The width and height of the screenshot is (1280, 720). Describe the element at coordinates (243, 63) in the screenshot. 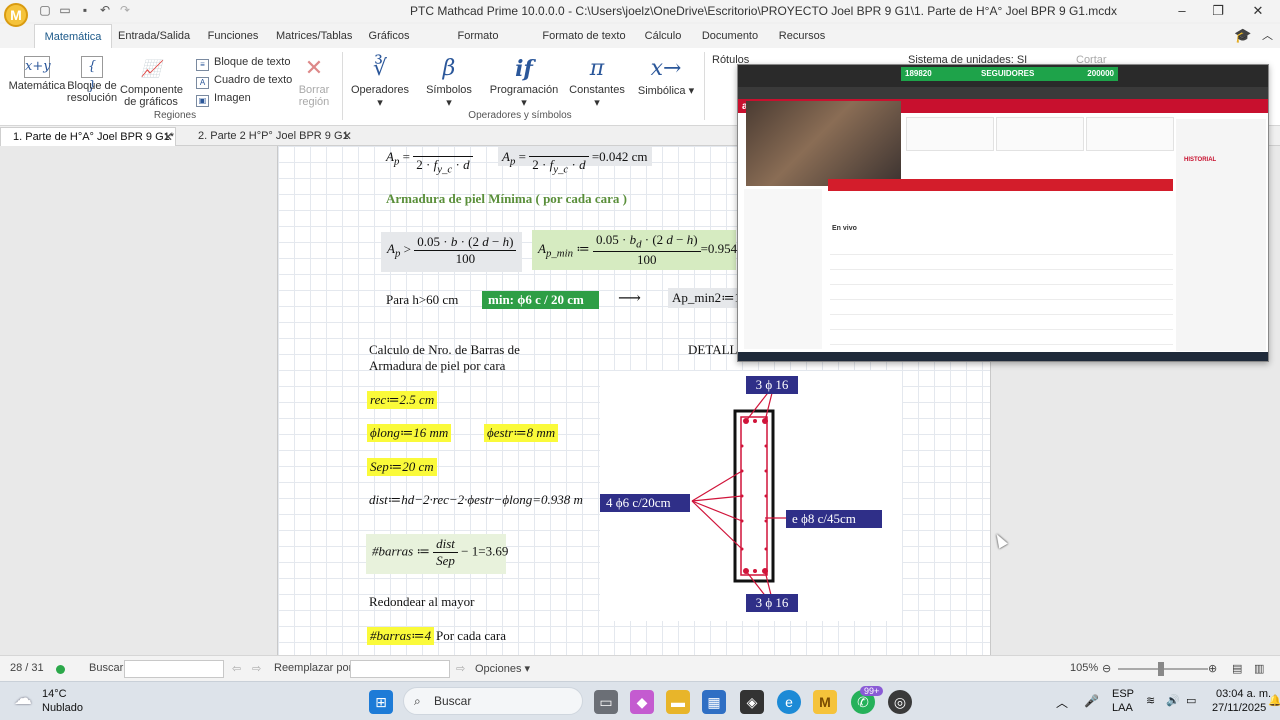

I see `text-block-button: ≡ Bloque de texto` at that location.